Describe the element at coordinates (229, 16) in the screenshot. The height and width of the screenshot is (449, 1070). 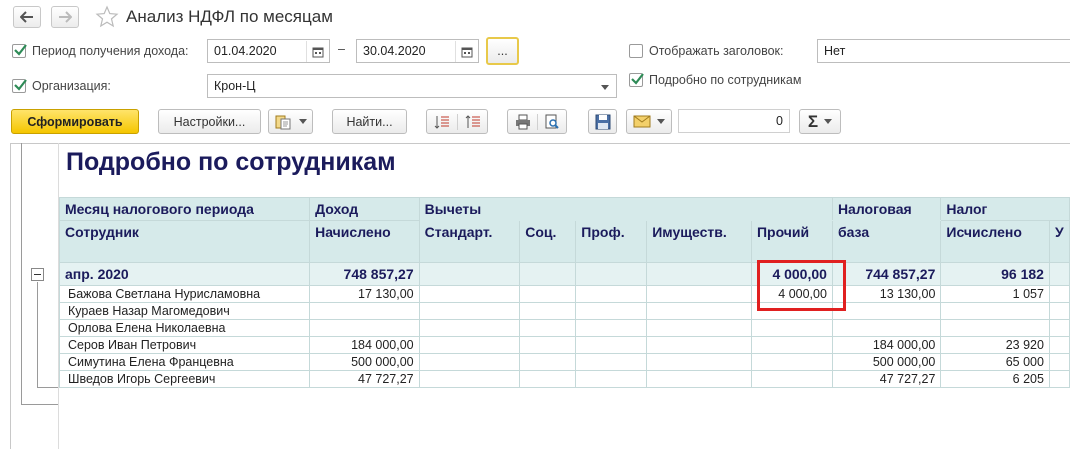
I see `window-title: Анализ НДФЛ по месяцам` at that location.